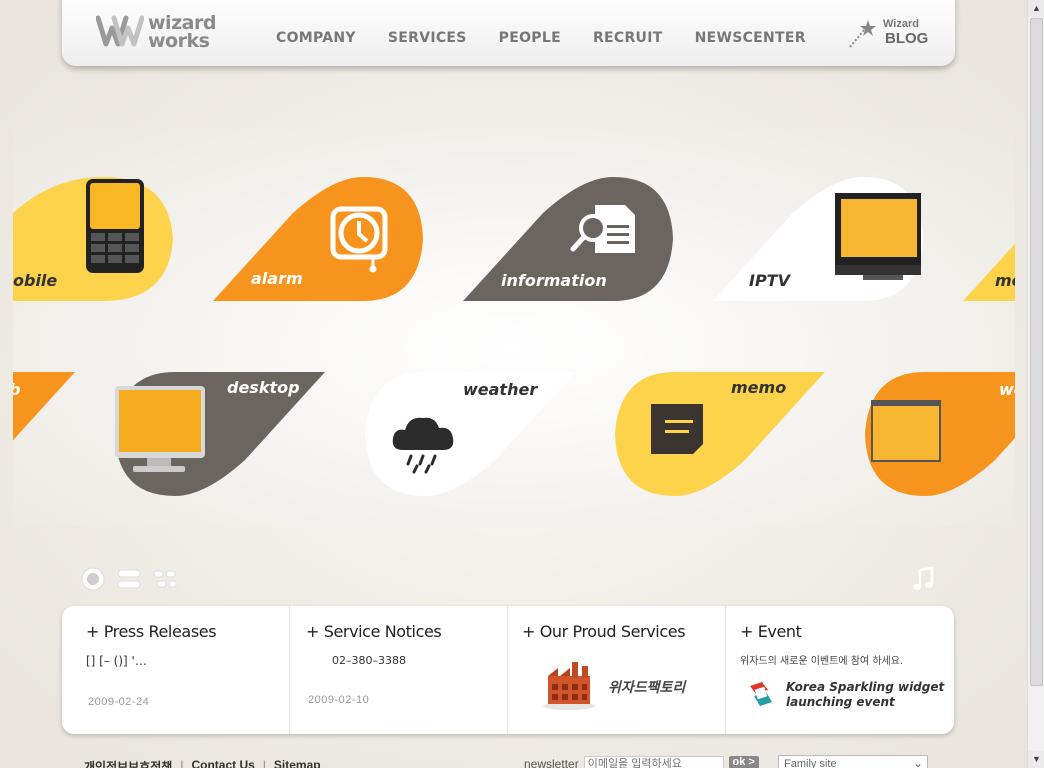 This screenshot has width=1044, height=768. What do you see at coordinates (93, 239) in the screenshot?
I see `widget-mobile: obile` at bounding box center [93, 239].